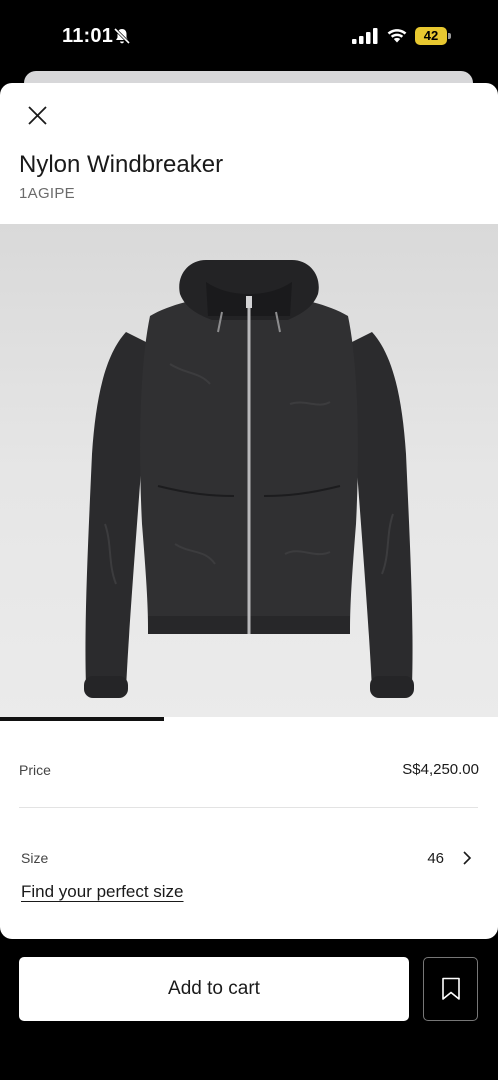  What do you see at coordinates (249, 719) in the screenshot?
I see `gallery-progress` at bounding box center [249, 719].